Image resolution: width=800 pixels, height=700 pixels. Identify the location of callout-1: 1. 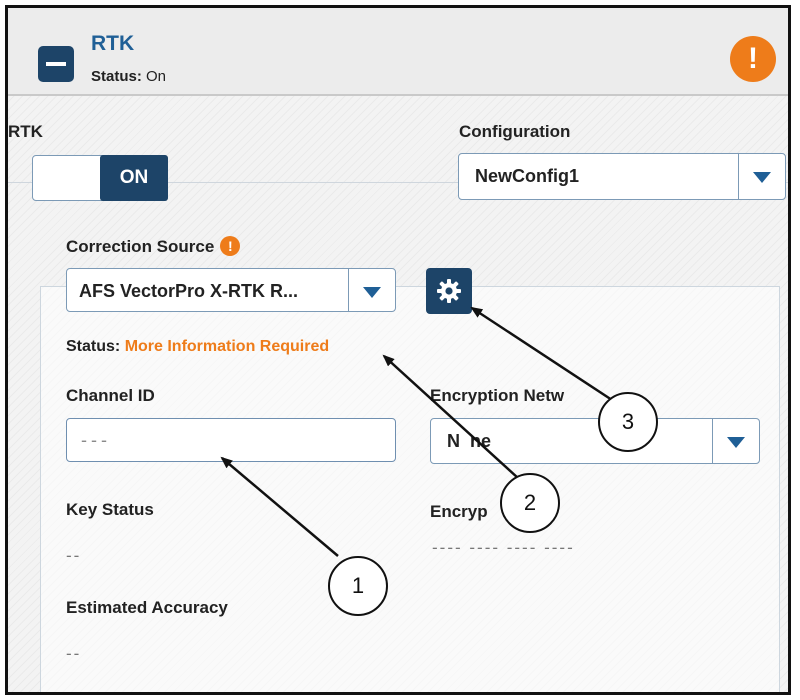
(358, 586).